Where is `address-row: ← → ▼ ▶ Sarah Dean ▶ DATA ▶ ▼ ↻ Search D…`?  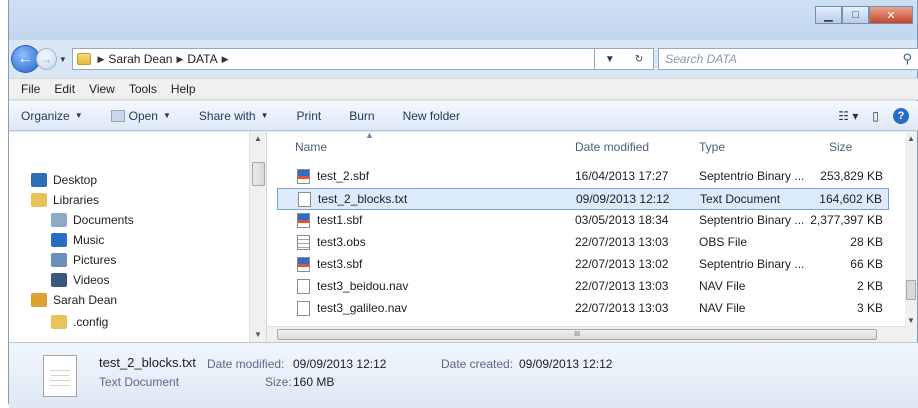 address-row: ← → ▼ ▶ Sarah Dean ▶ DATA ▶ ▼ ↻ Search D… is located at coordinates (463, 59).